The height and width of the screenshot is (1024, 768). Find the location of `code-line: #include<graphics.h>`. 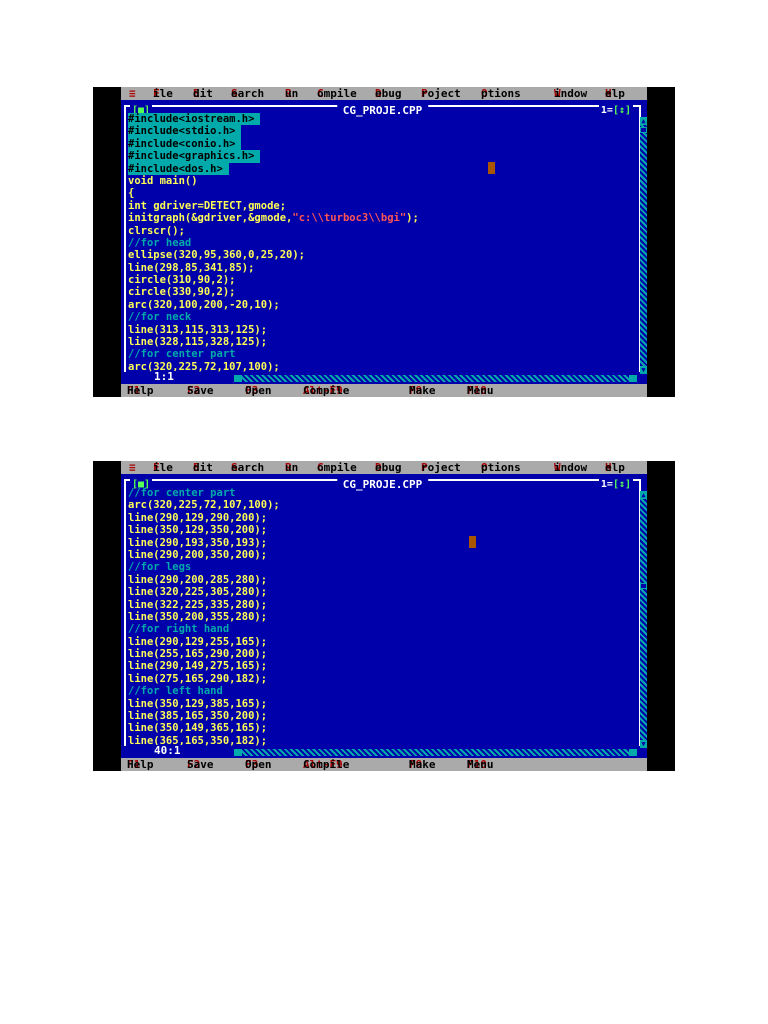

code-line: #include<graphics.h> is located at coordinates (378, 156).